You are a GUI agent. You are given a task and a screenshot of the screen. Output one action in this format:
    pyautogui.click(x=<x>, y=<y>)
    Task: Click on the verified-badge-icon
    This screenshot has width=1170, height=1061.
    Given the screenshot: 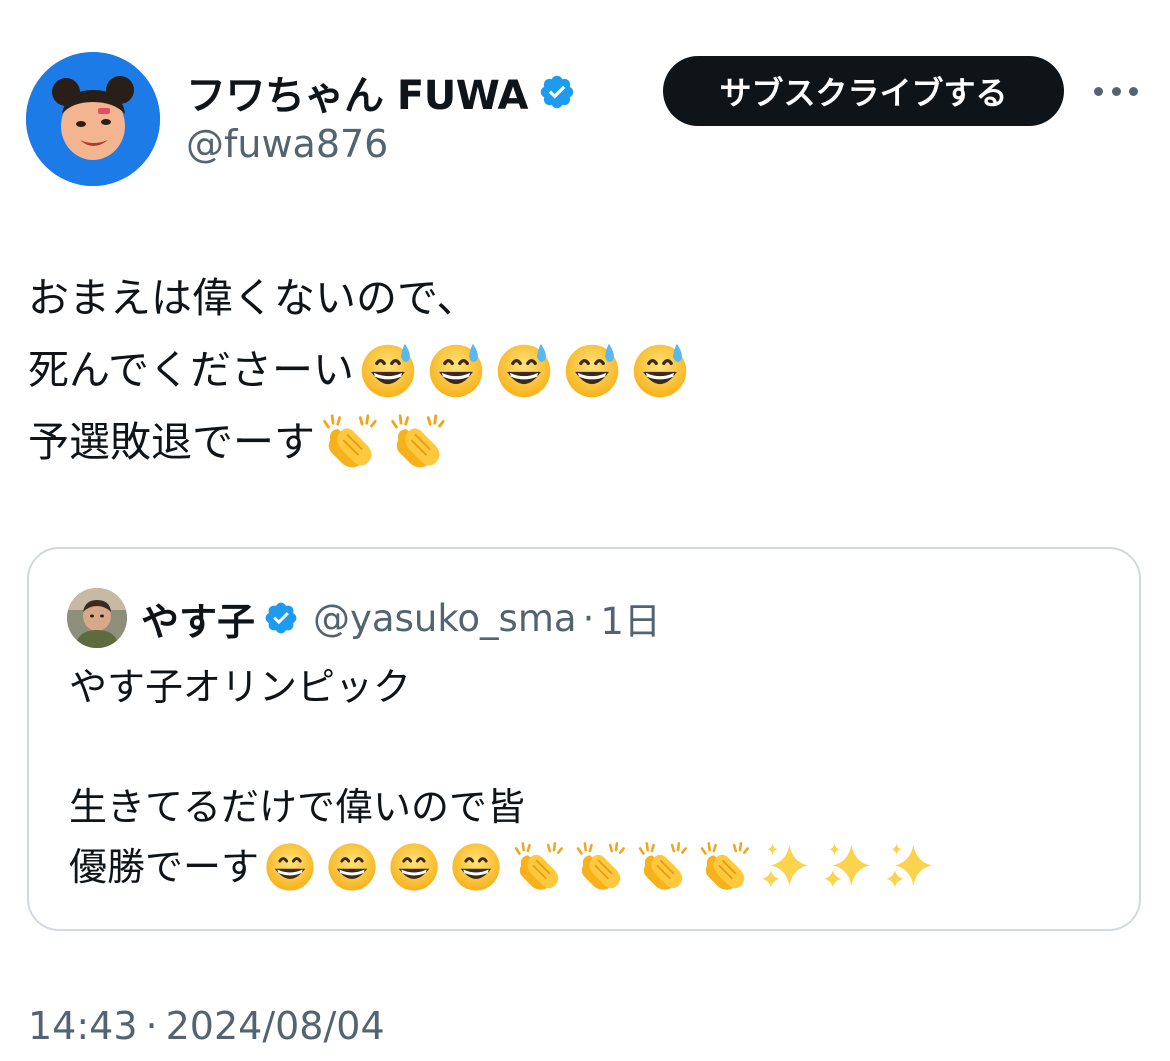 What is the action you would take?
    pyautogui.click(x=557, y=92)
    